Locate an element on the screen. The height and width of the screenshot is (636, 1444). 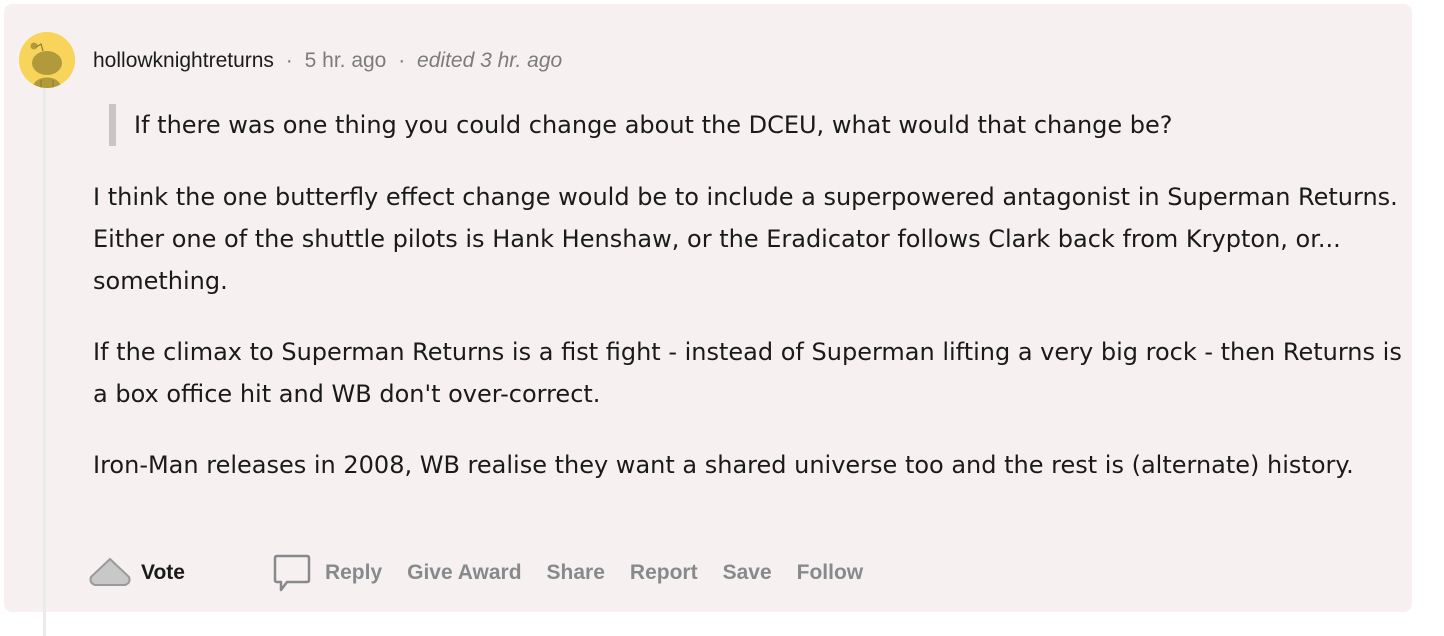
save-button: Save is located at coordinates (747, 573).